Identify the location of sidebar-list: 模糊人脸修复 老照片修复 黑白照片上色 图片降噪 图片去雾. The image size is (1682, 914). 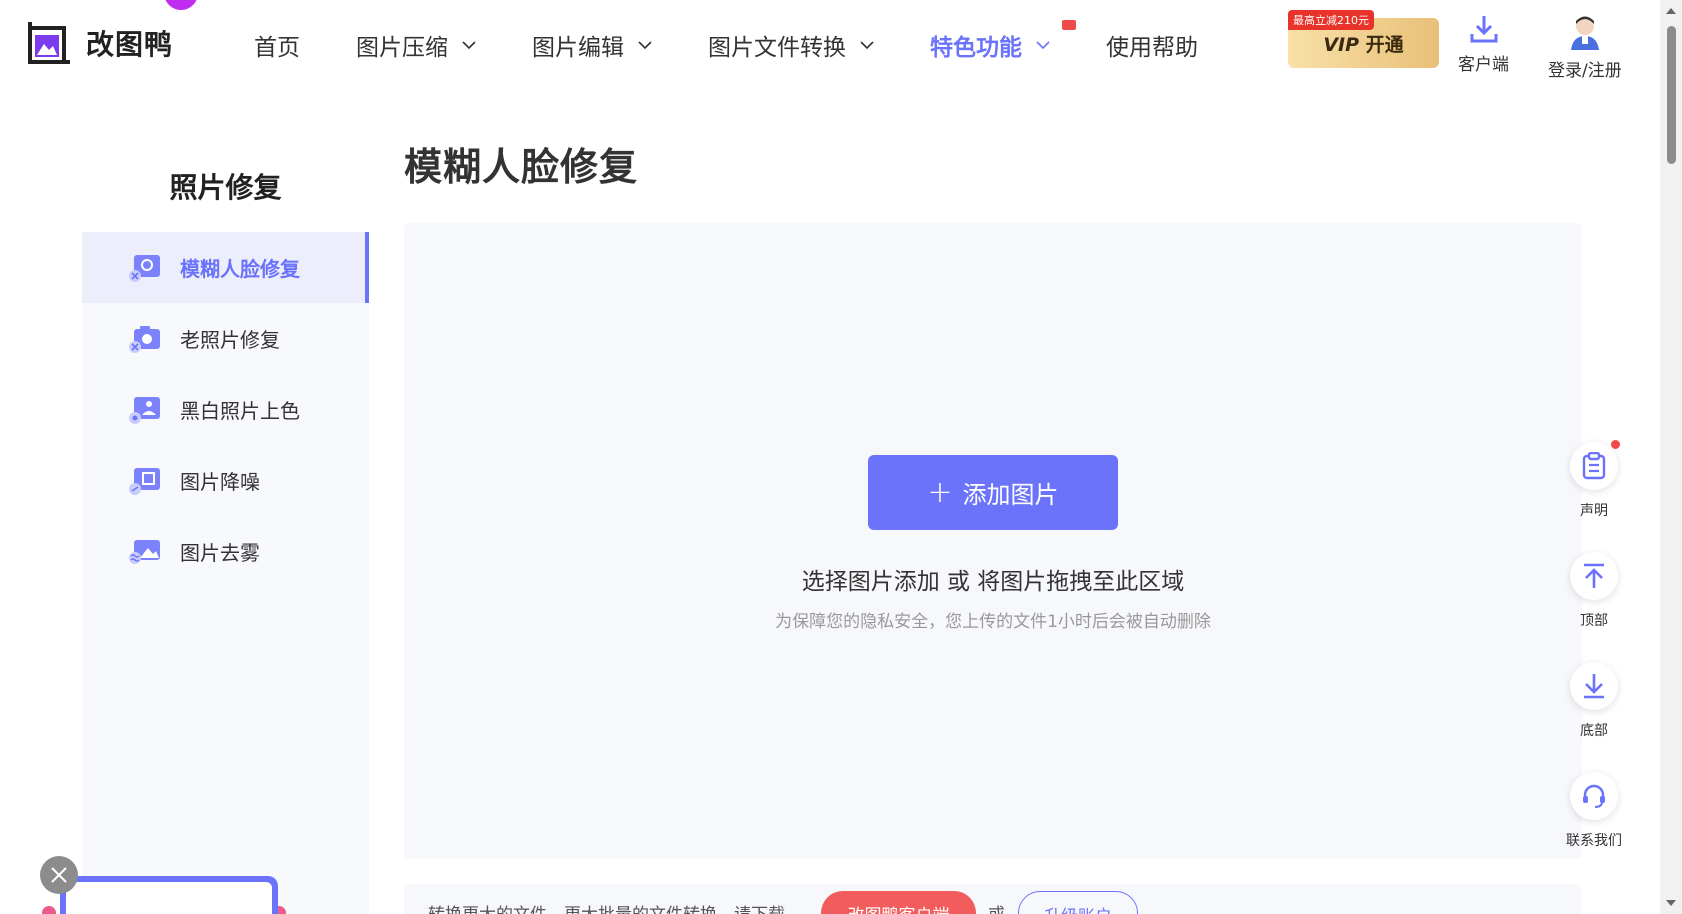
(225, 573).